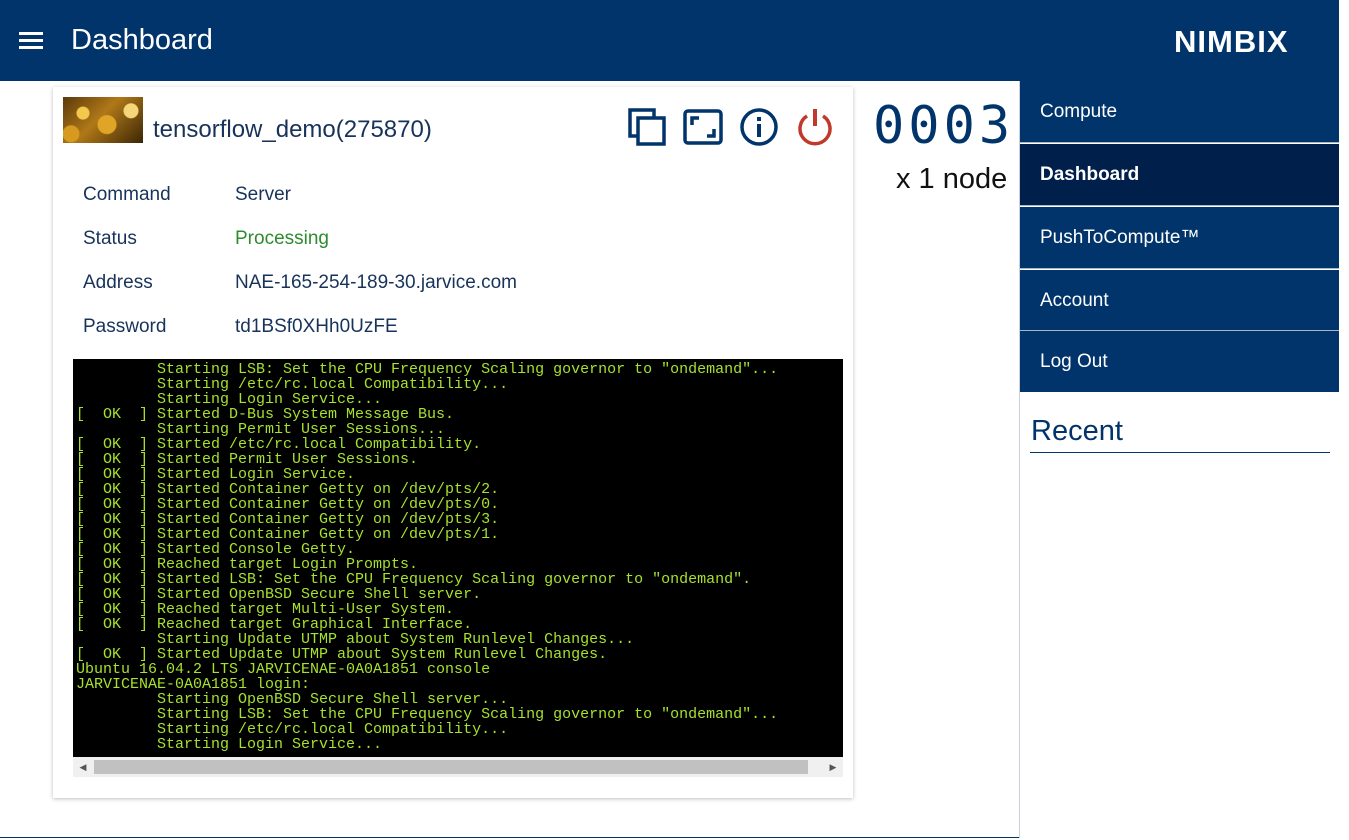 The image size is (1349, 840). What do you see at coordinates (125, 326) in the screenshot?
I see `password-label: Password` at bounding box center [125, 326].